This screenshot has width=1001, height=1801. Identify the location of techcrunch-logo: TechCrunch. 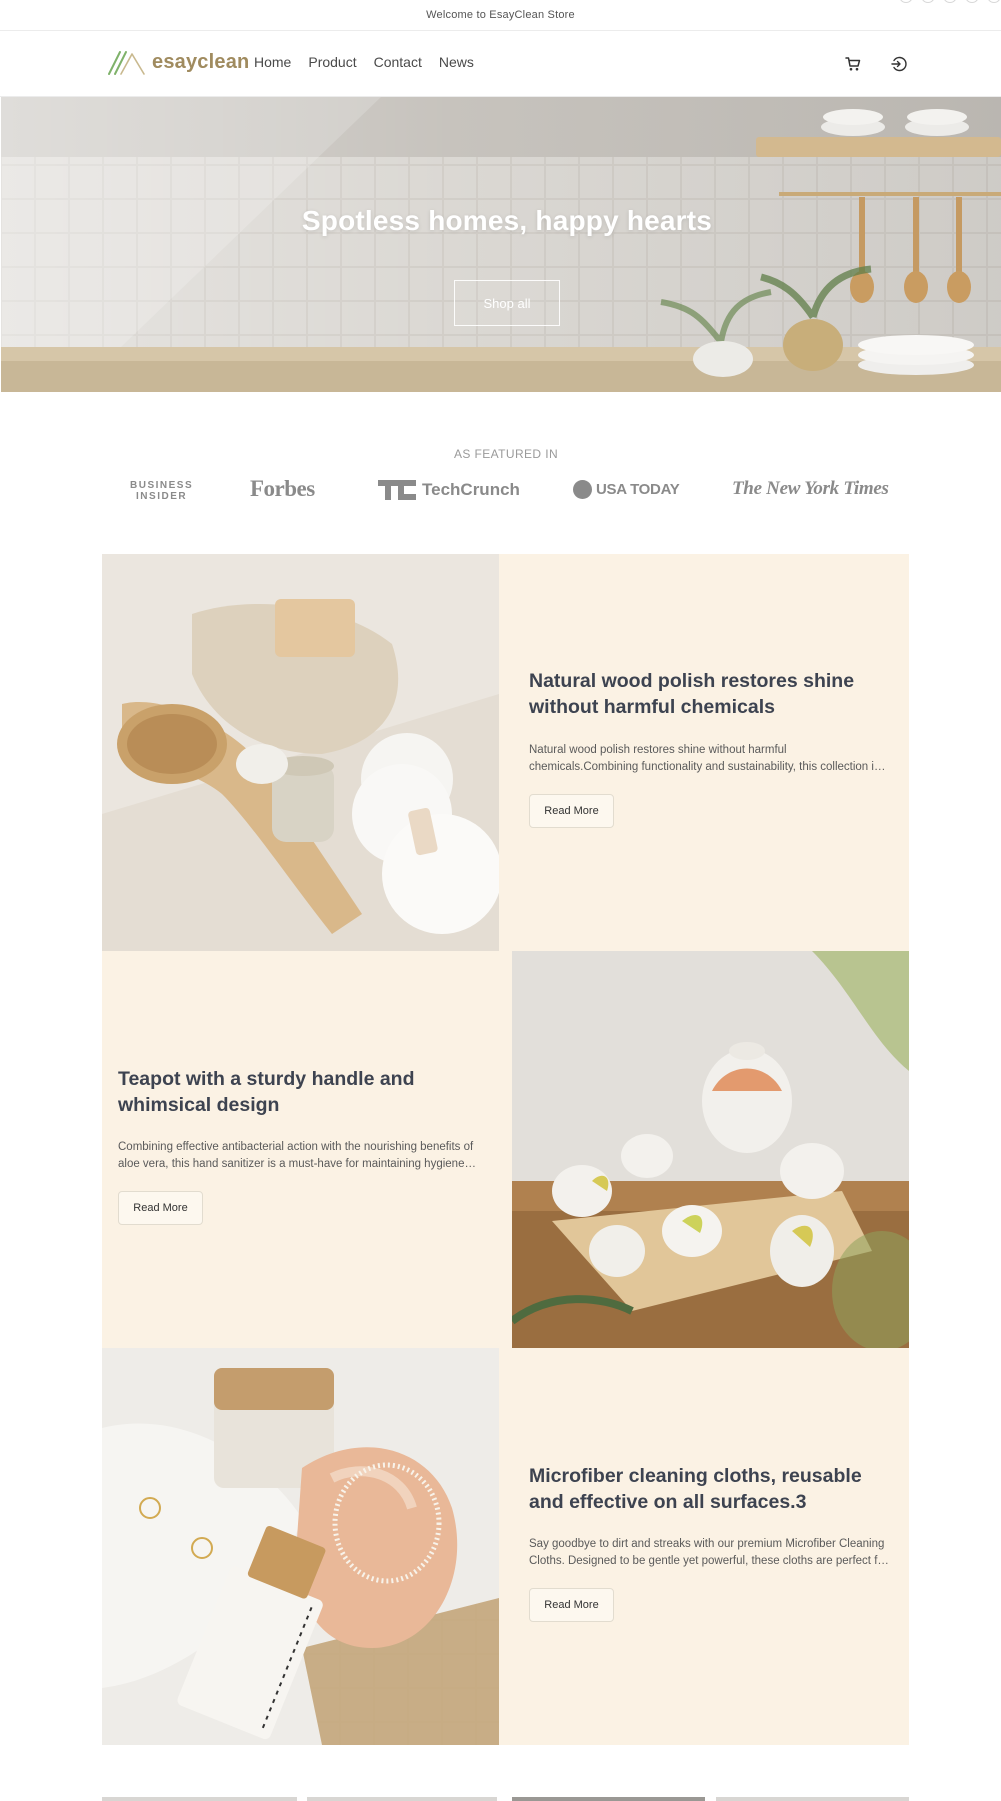
(449, 490).